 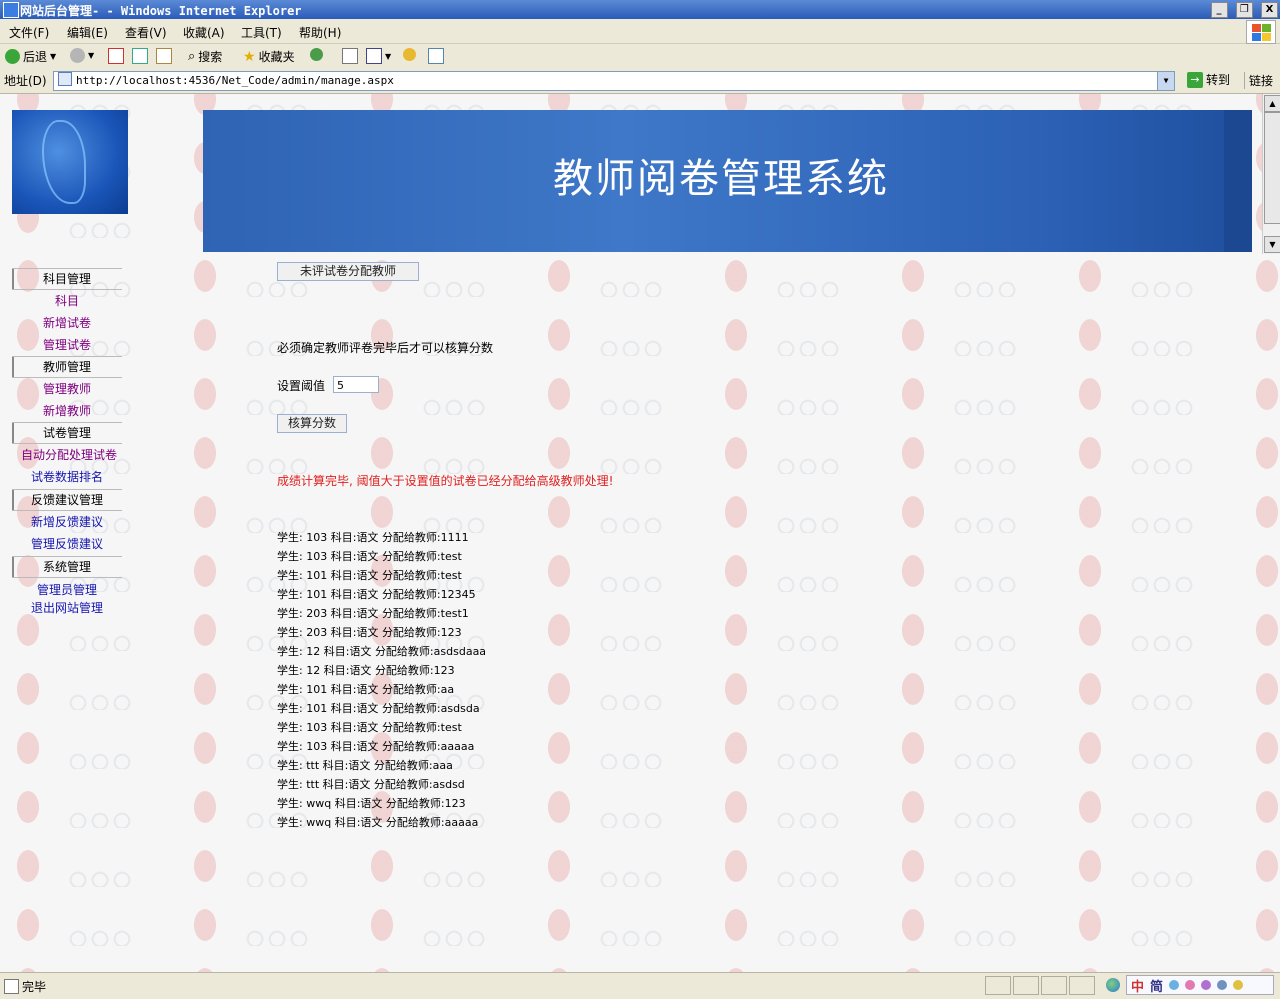 I want to click on sidebar-section-subjects: 科目管理, so click(x=67, y=279).